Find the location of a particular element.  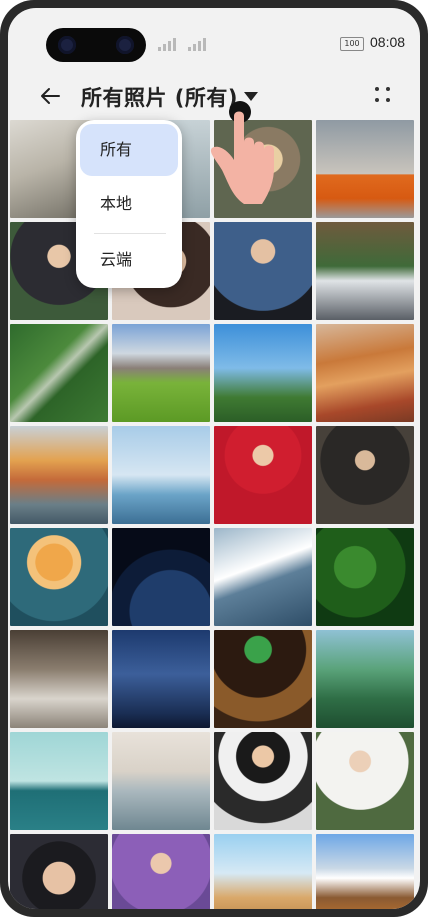

status-time: 08:08 is located at coordinates (388, 42).